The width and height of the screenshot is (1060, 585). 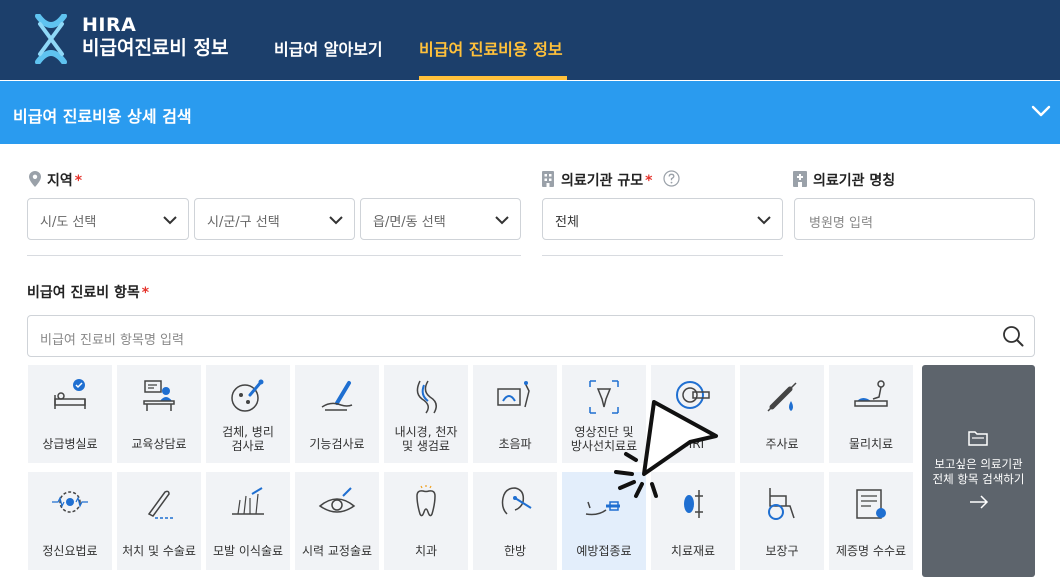 I want to click on category-label: 치과, so click(x=426, y=551).